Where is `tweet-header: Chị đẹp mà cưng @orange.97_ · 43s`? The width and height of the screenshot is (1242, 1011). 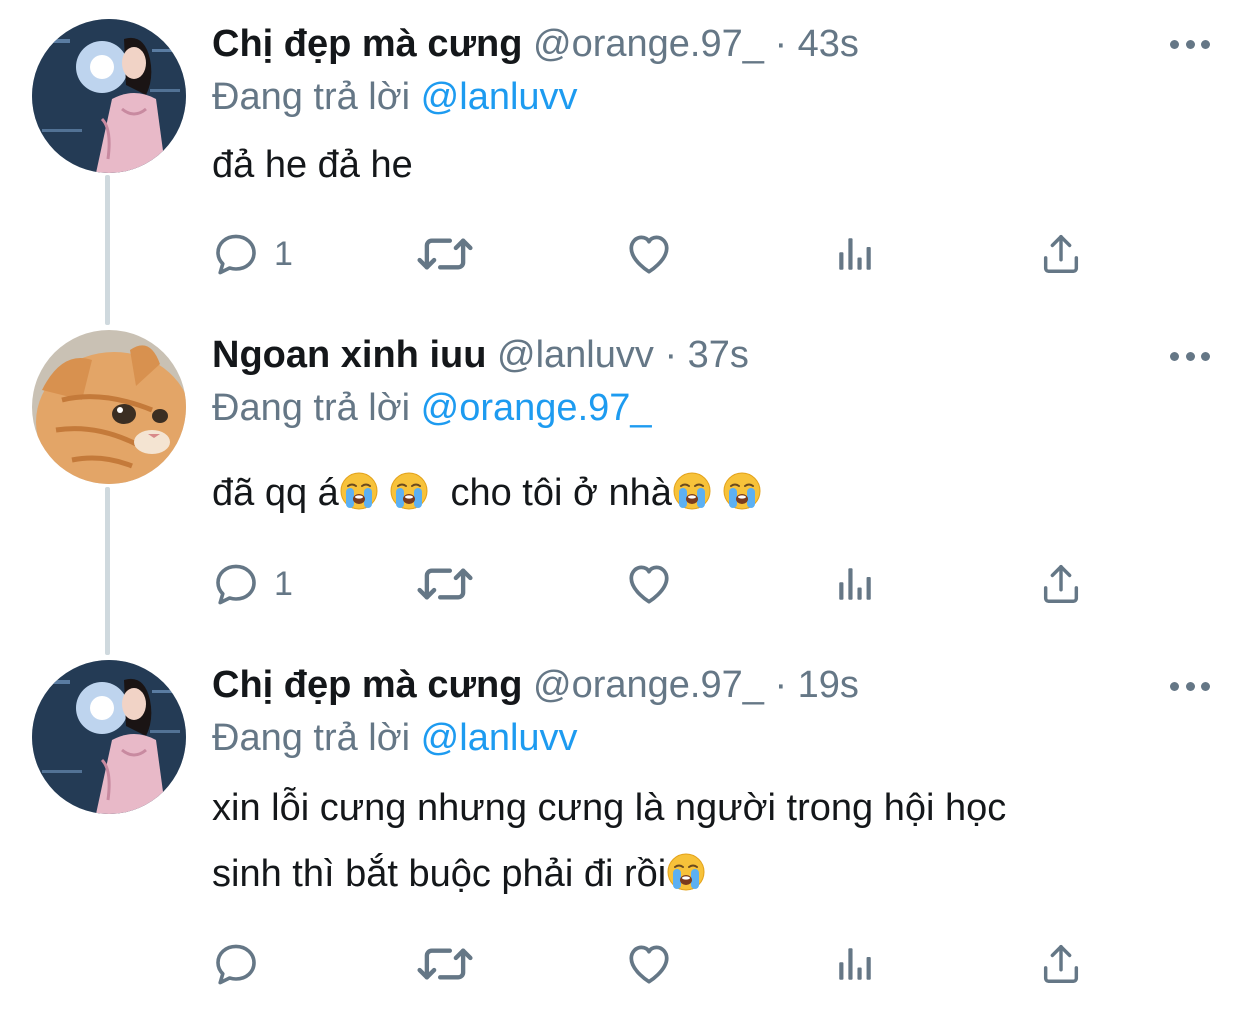 tweet-header: Chị đẹp mà cưng @orange.97_ · 43s is located at coordinates (535, 44).